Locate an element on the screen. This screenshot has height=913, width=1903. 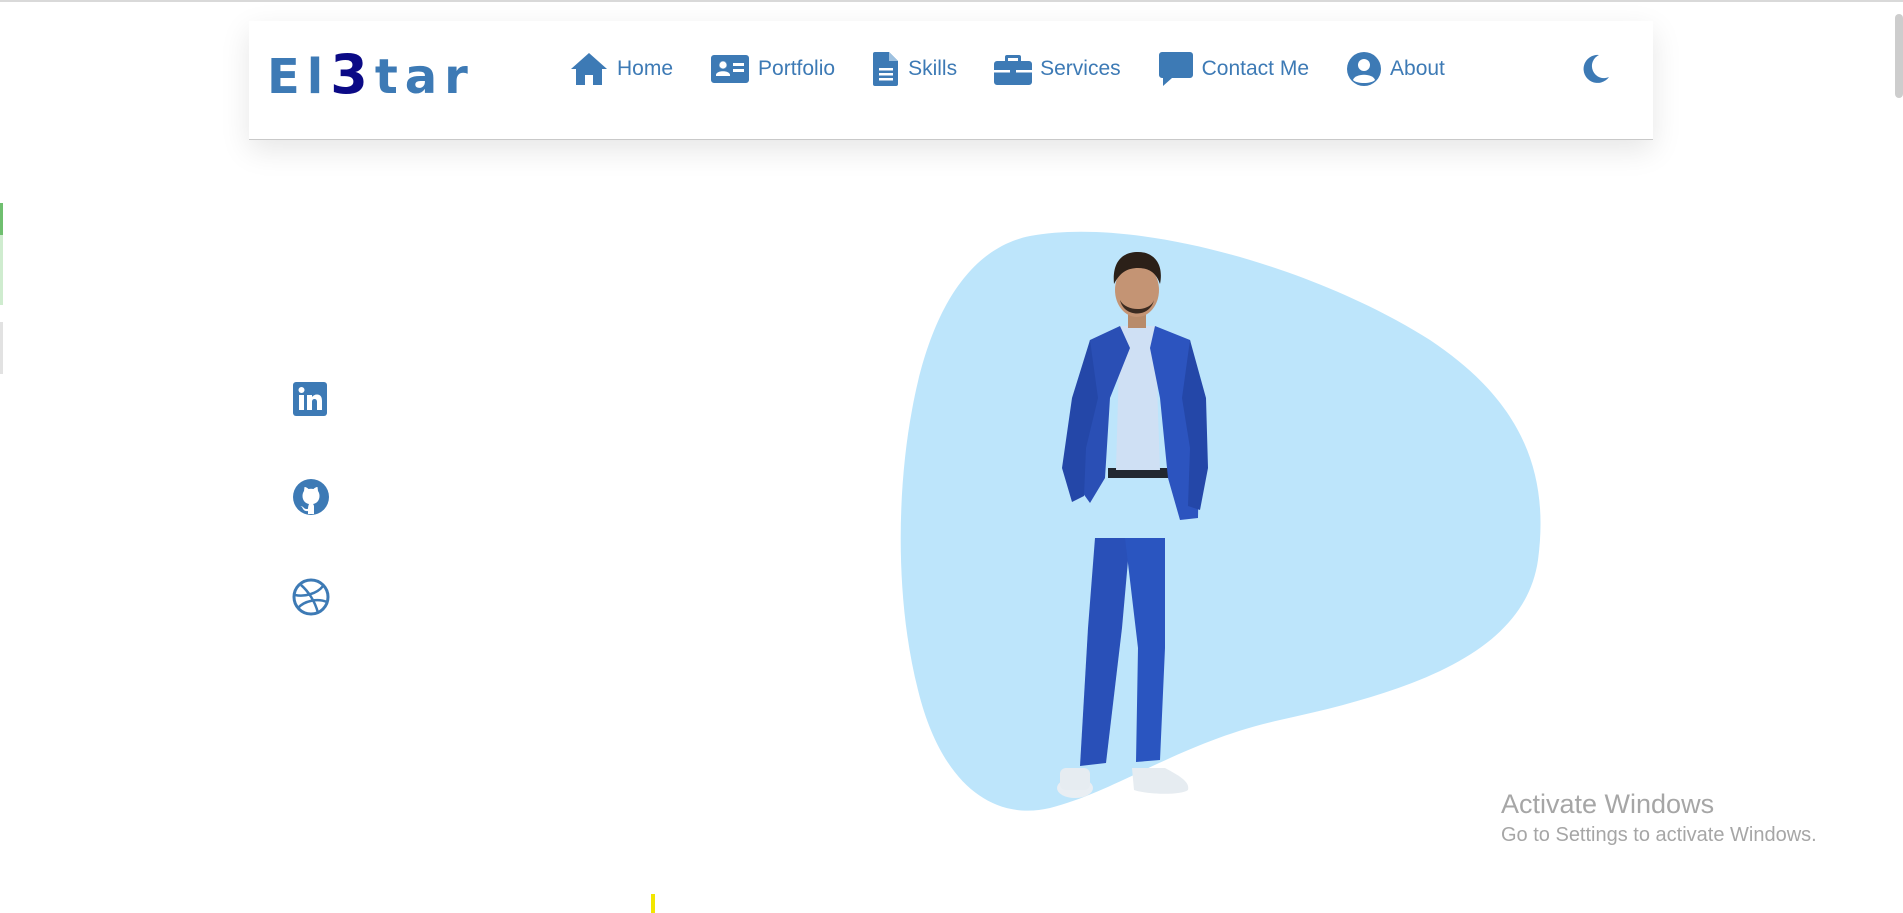
document-icon is located at coordinates (886, 69).